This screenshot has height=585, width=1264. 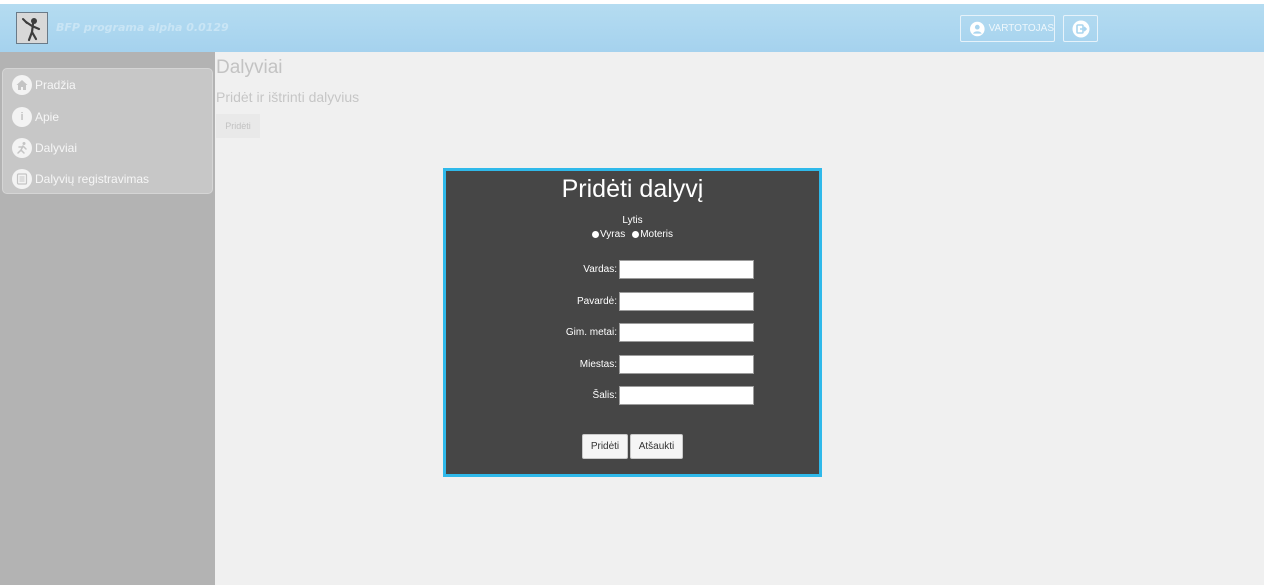 What do you see at coordinates (600, 269) in the screenshot?
I see `first-name-label: Vardas:` at bounding box center [600, 269].